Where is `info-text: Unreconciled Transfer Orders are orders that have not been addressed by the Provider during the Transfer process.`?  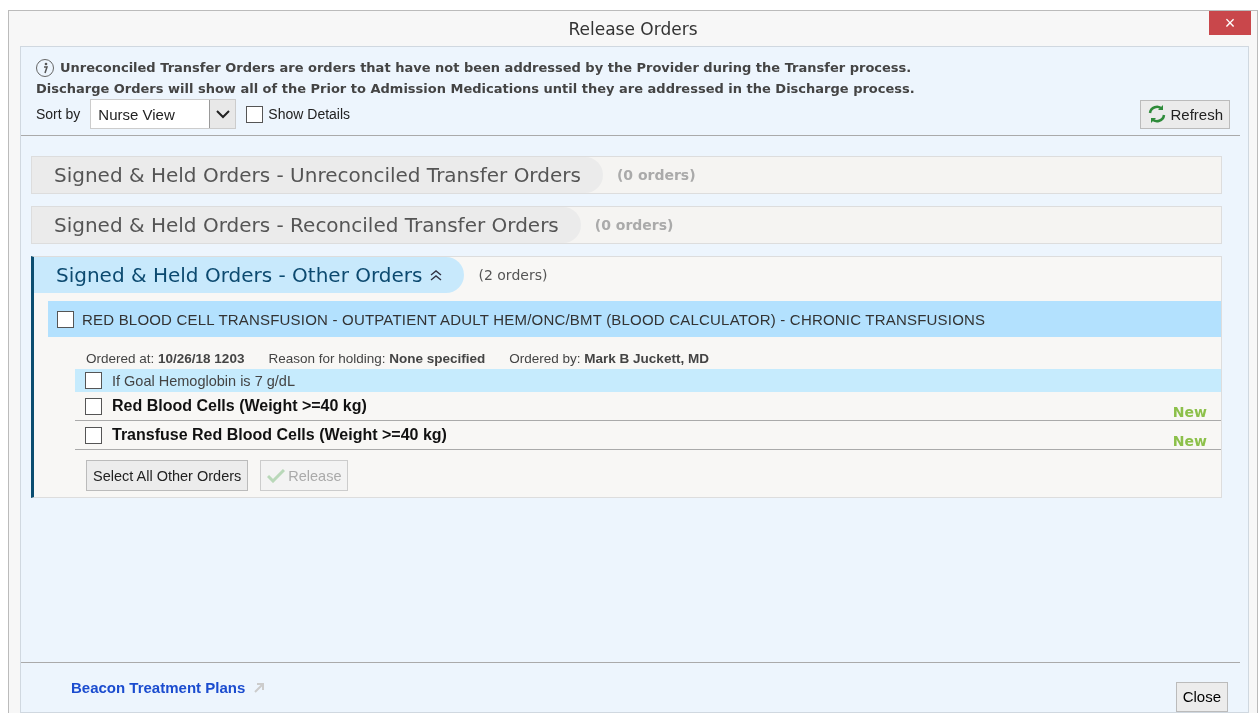 info-text: Unreconciled Transfer Orders are orders that have not been addressed by the Provider during the Transfer process. is located at coordinates (486, 68).